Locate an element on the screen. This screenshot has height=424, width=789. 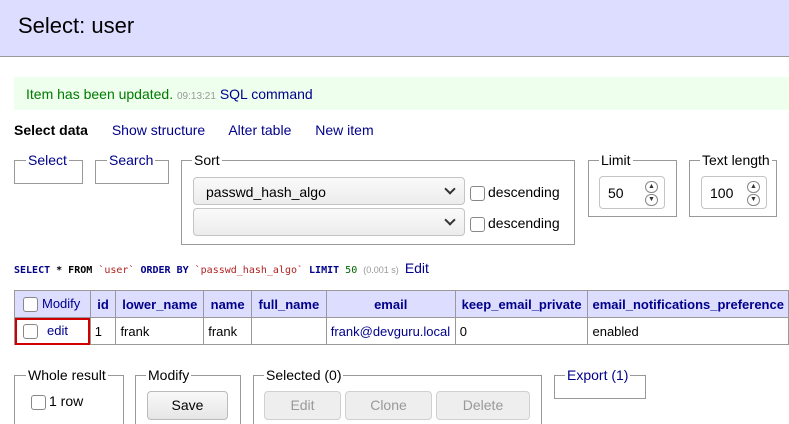
column-header-email: email is located at coordinates (390, 304).